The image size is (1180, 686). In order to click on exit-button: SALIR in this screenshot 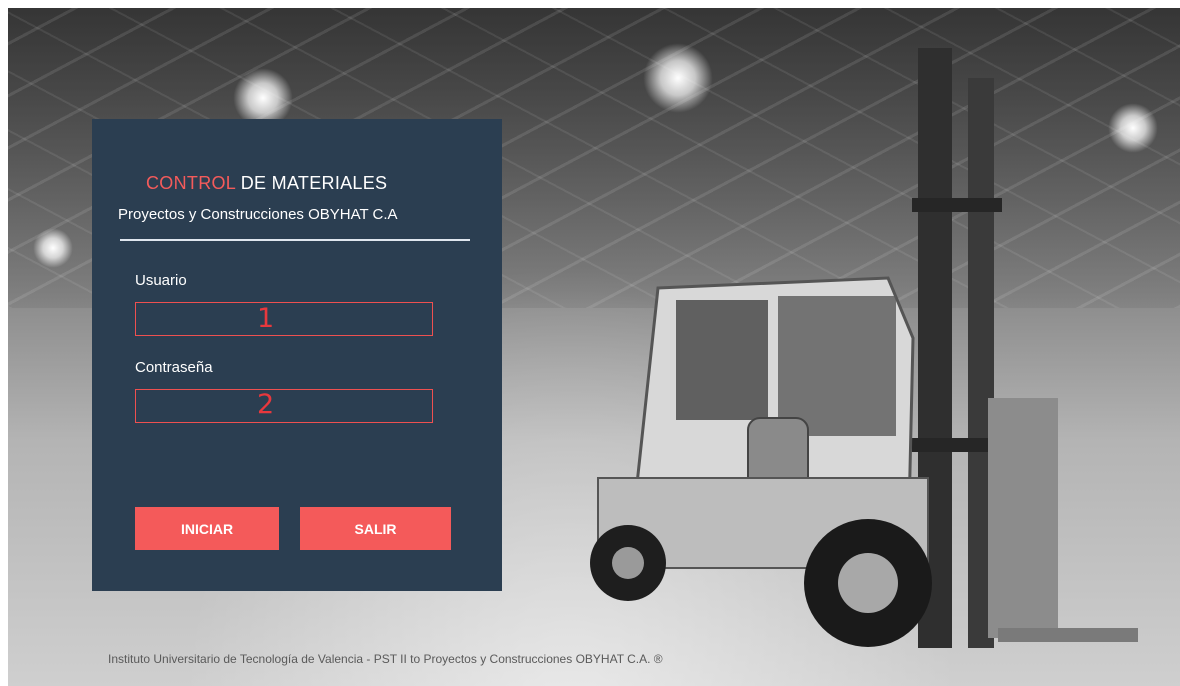, I will do `click(375, 528)`.